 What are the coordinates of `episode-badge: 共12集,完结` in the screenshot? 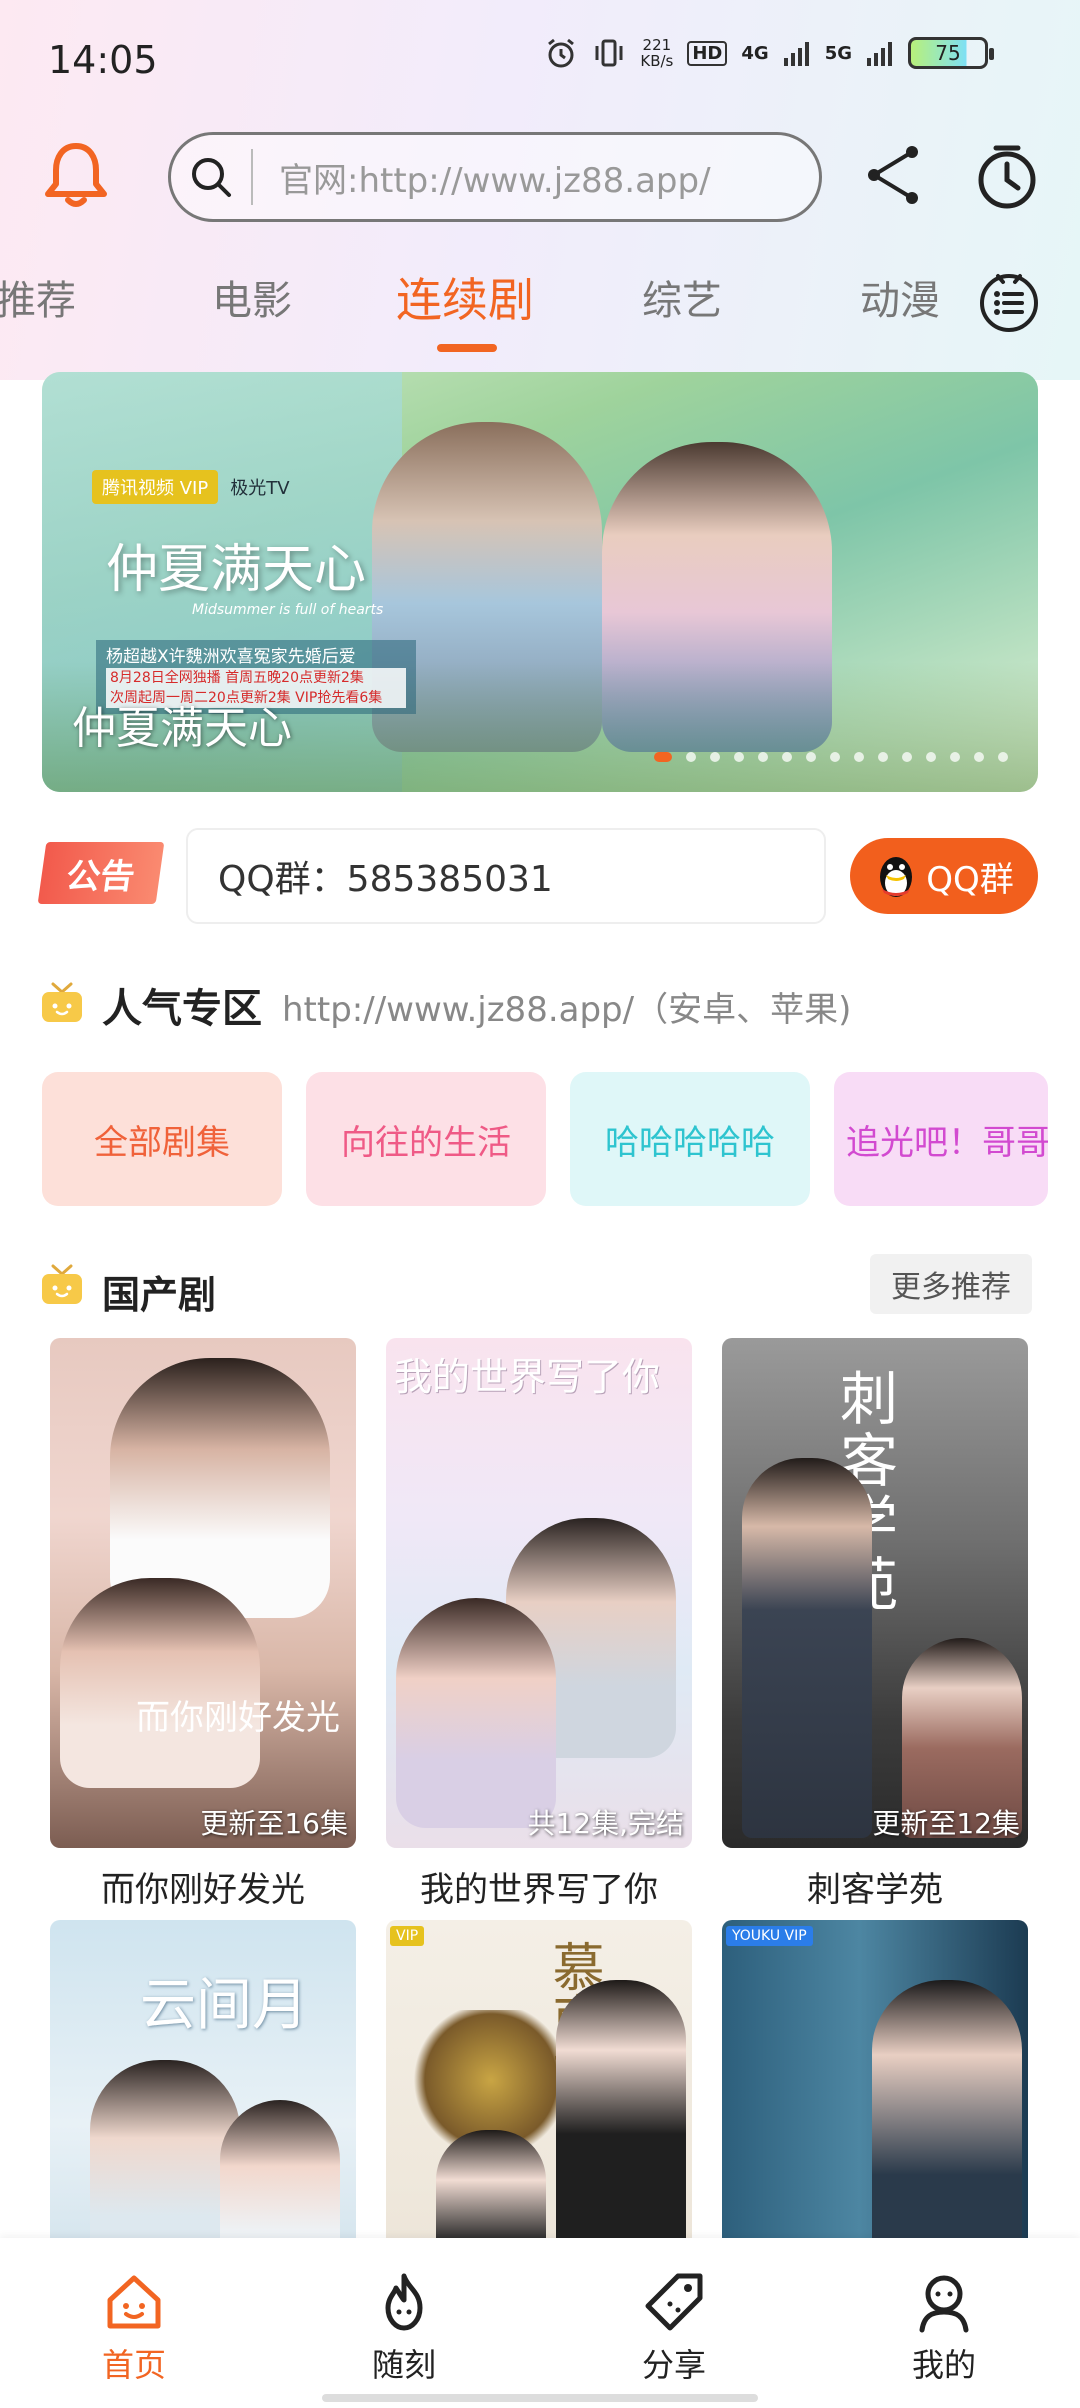 It's located at (605, 1823).